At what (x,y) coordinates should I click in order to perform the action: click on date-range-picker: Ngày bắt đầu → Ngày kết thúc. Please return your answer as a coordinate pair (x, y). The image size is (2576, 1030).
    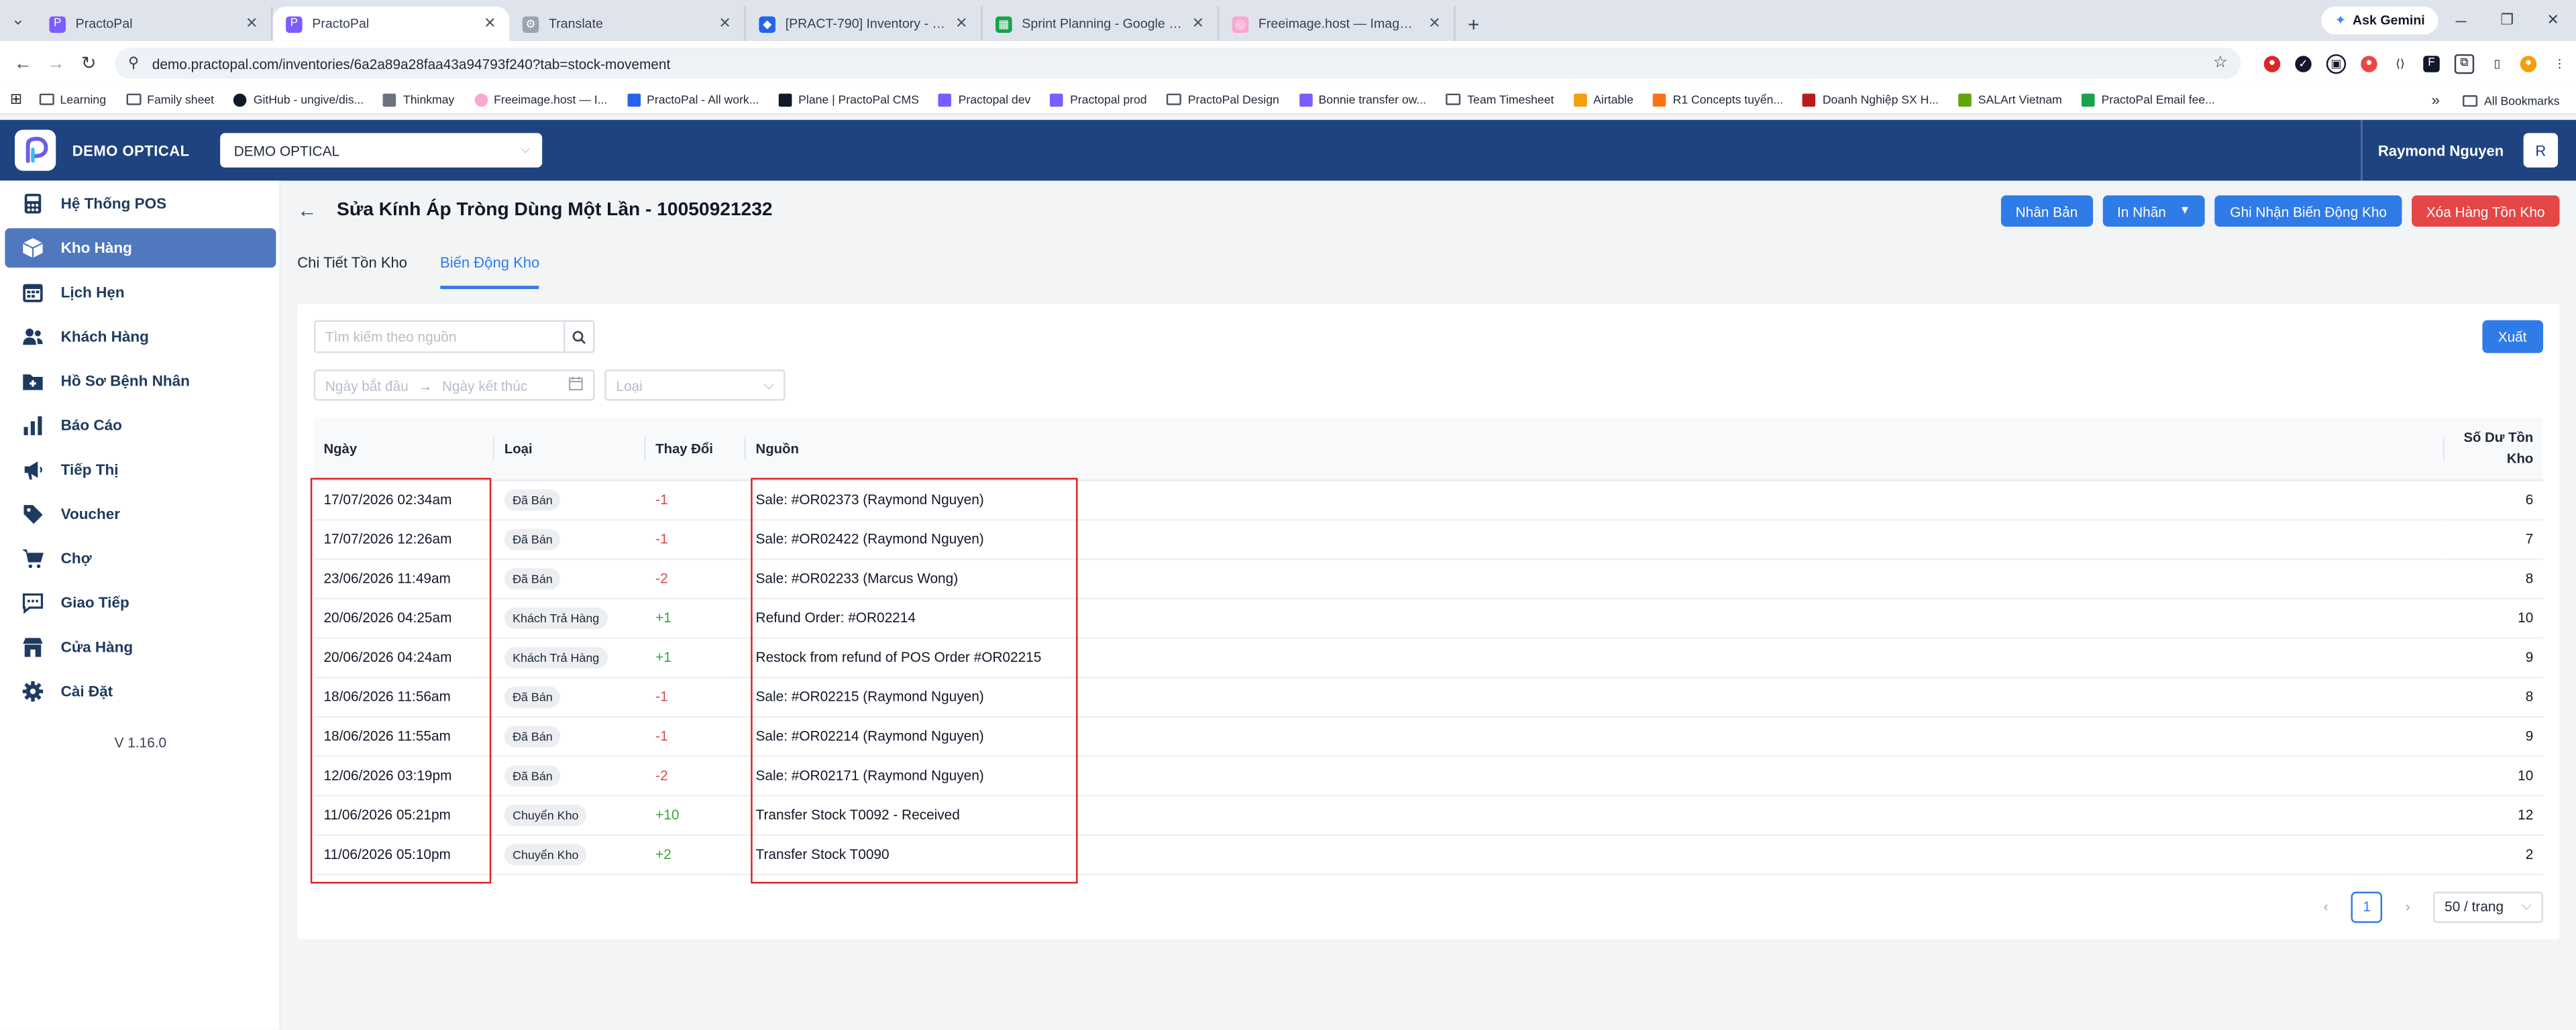
    Looking at the image, I should click on (454, 385).